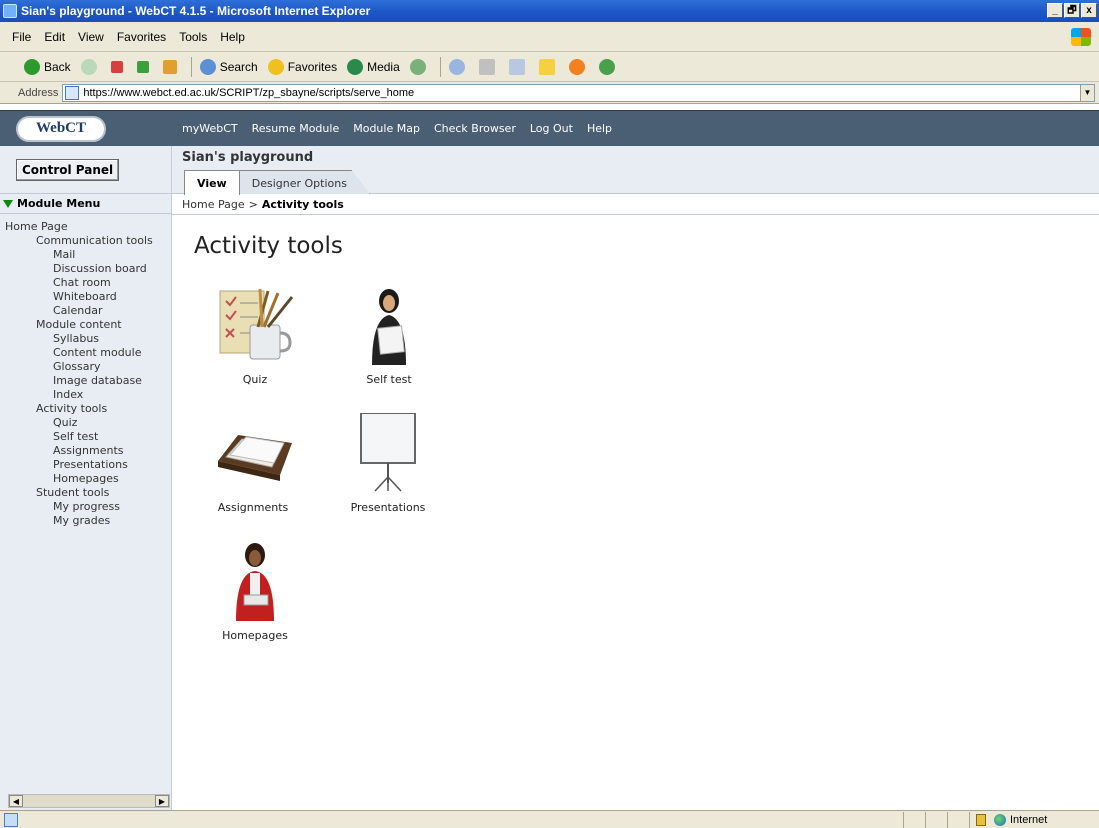 This screenshot has width=1099, height=828. Describe the element at coordinates (1034, 820) in the screenshot. I see `security-zone: Internet` at that location.